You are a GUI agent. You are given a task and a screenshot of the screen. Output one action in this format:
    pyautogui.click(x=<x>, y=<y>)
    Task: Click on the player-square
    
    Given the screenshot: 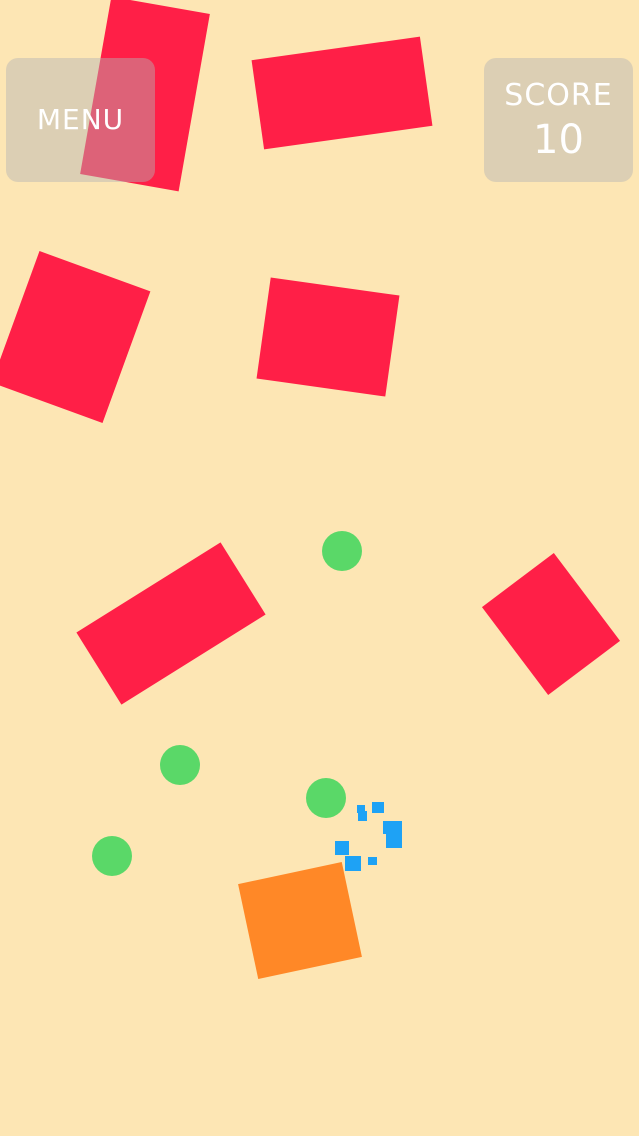 What is the action you would take?
    pyautogui.click(x=300, y=920)
    